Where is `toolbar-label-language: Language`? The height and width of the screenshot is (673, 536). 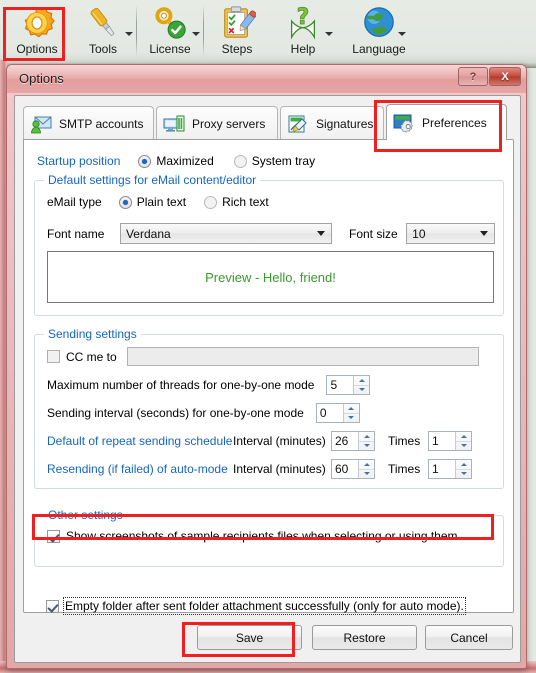 toolbar-label-language: Language is located at coordinates (379, 49).